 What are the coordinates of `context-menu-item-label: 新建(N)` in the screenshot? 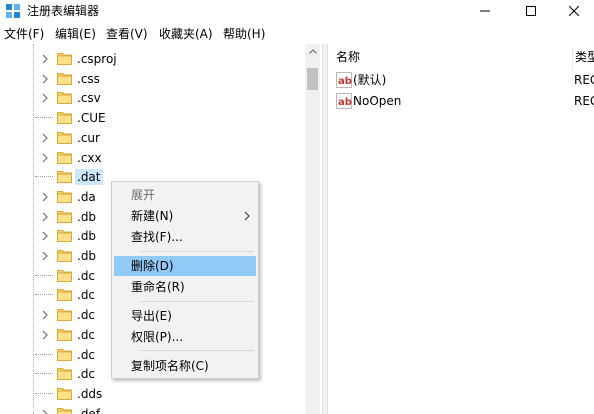 It's located at (152, 216).